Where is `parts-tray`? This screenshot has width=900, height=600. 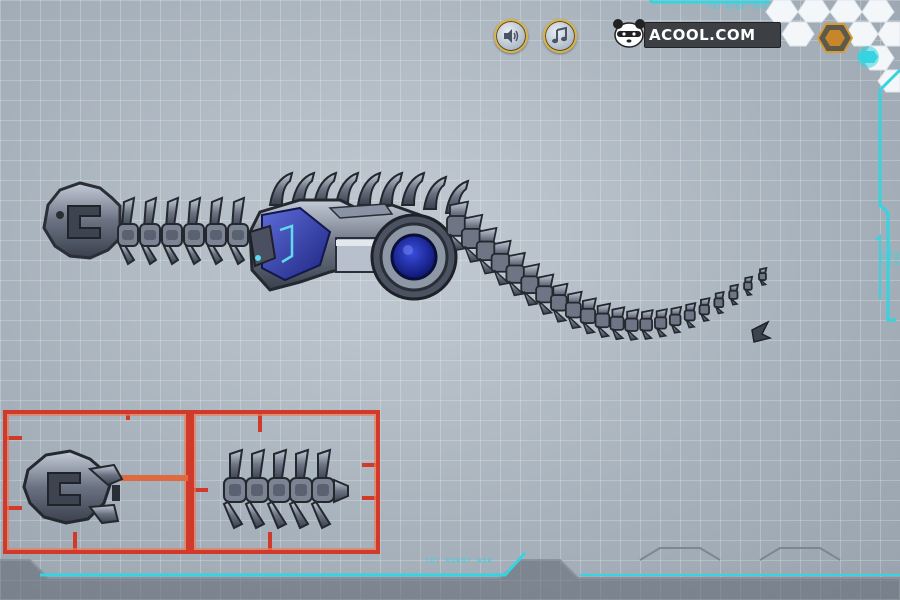 parts-tray is located at coordinates (191, 482).